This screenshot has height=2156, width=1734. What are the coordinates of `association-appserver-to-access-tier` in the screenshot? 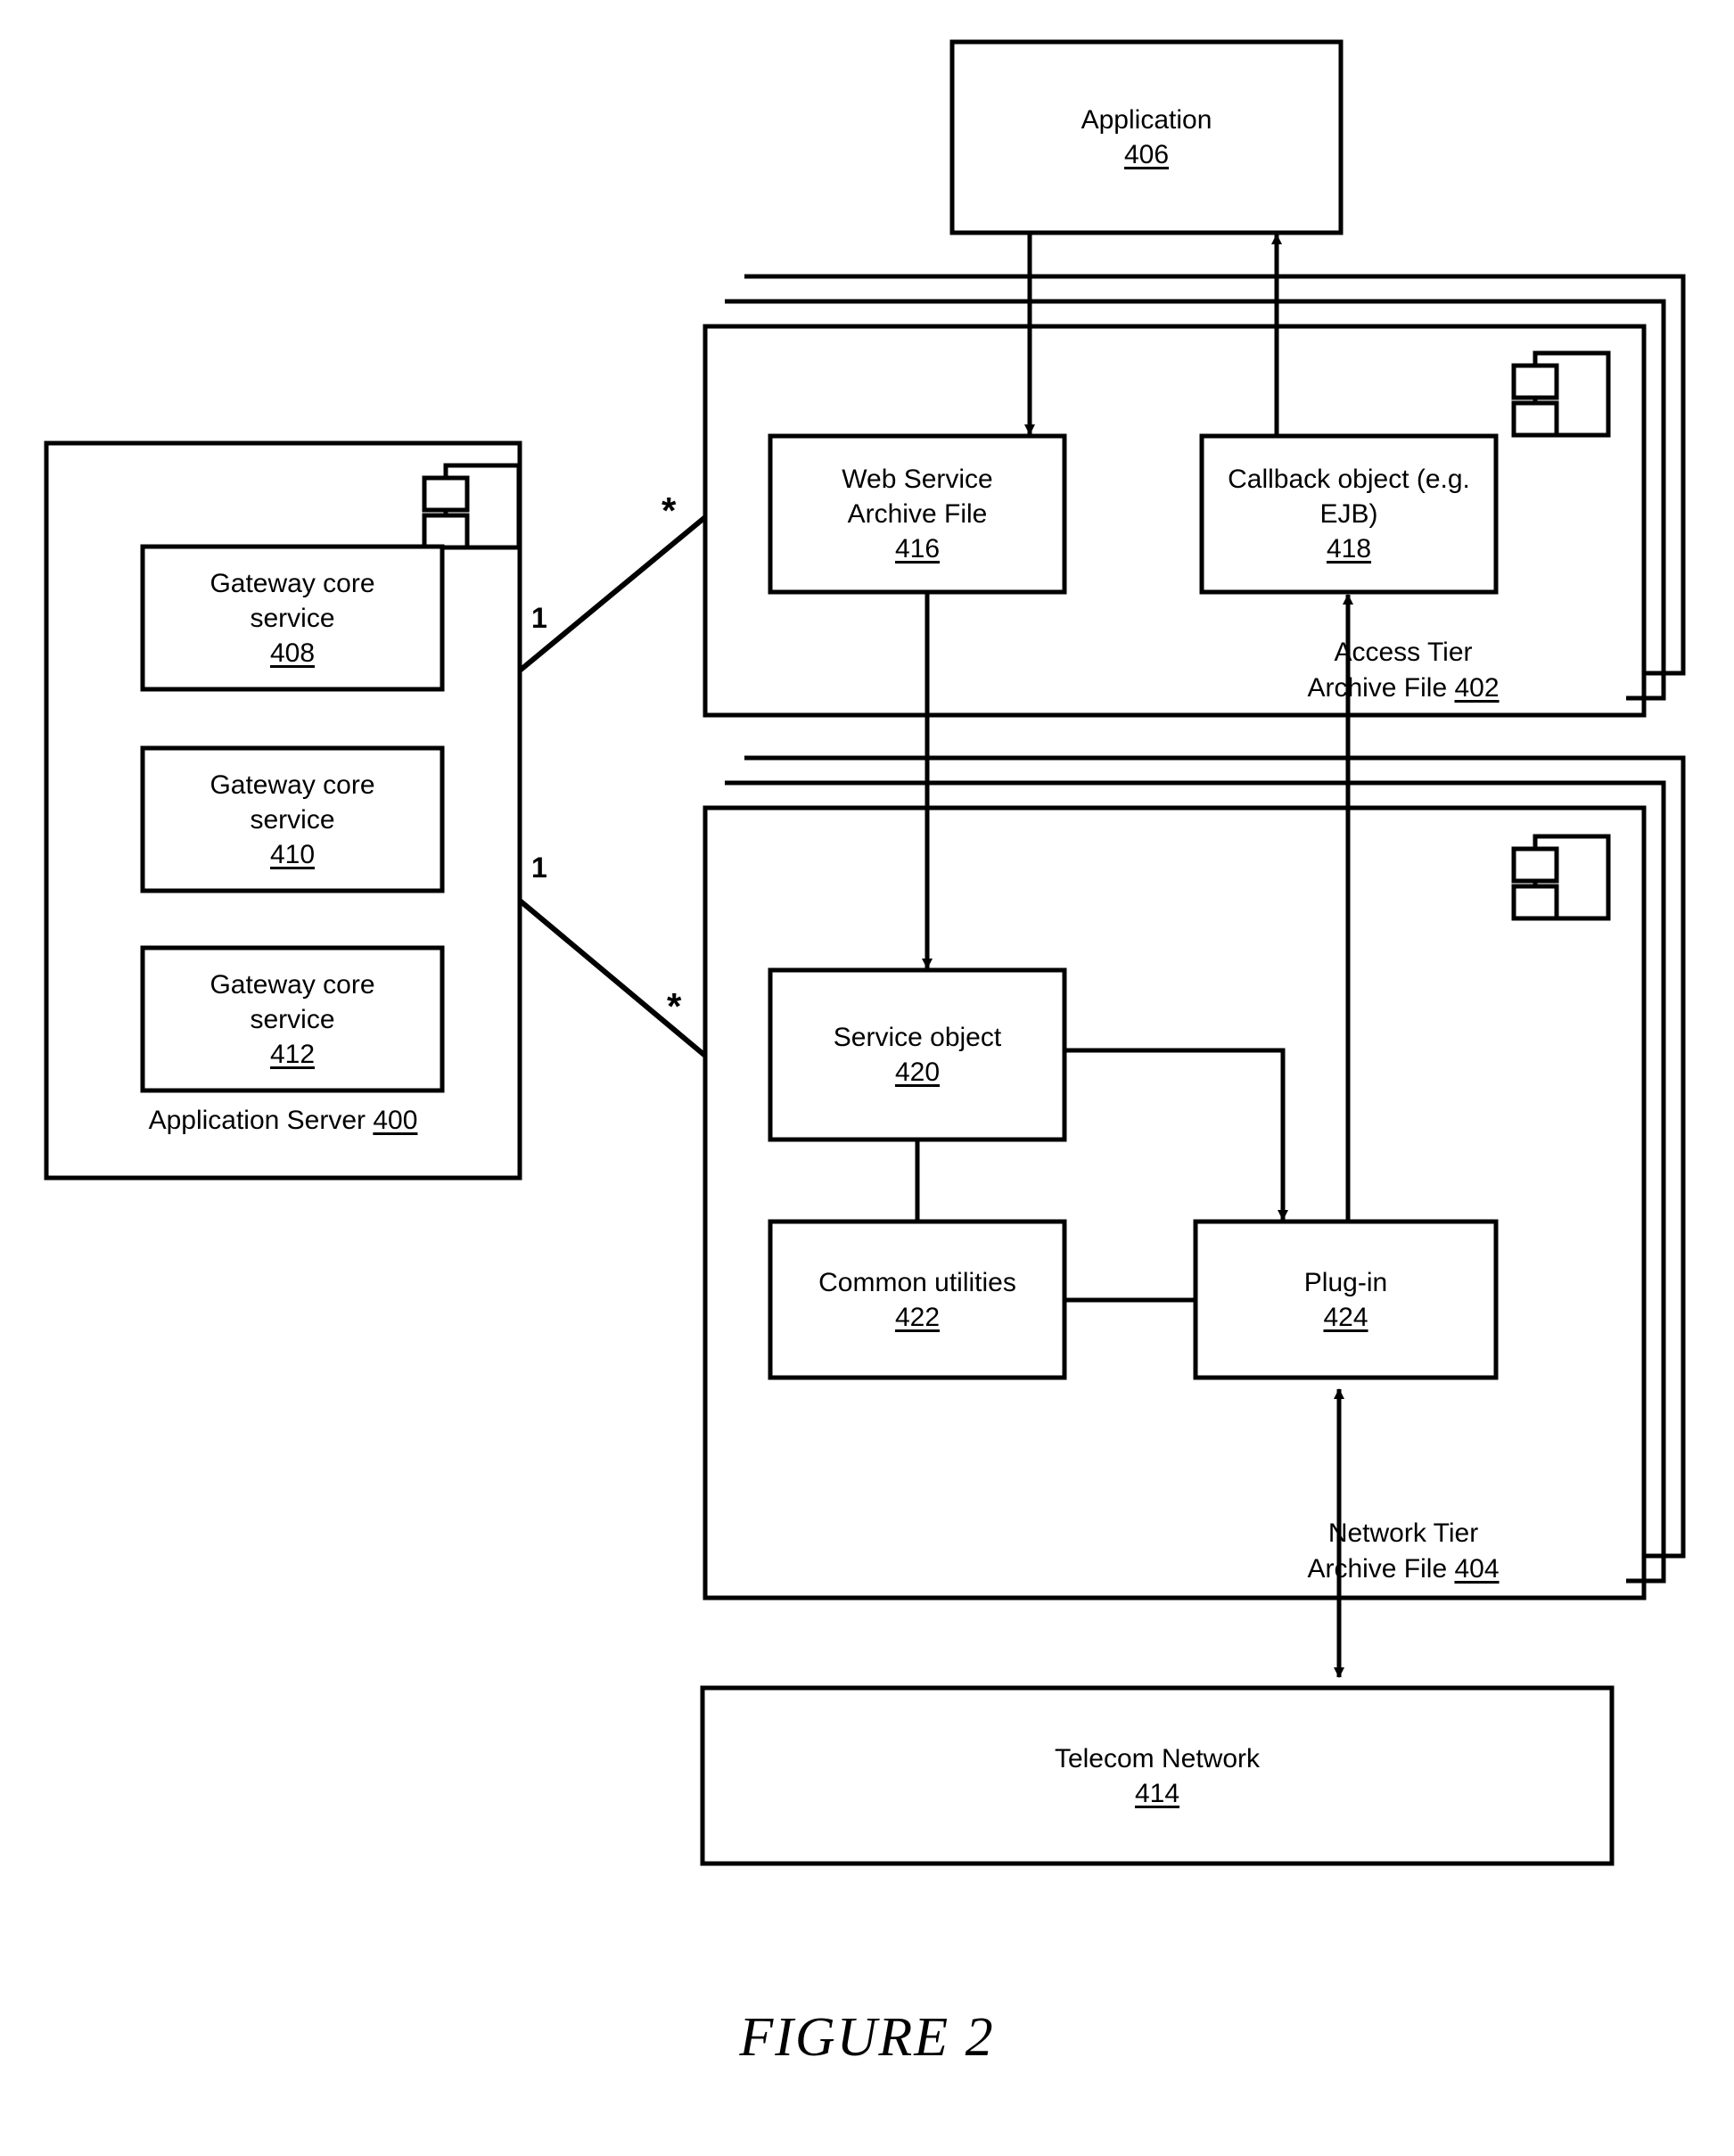 It's located at (612, 593).